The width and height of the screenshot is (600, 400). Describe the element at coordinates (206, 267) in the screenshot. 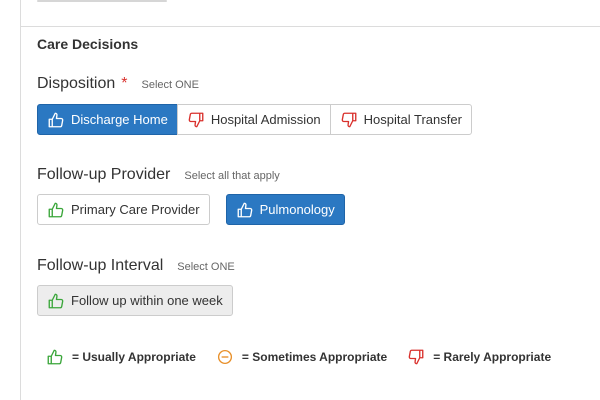

I see `followup-interval-hint: Select ONE` at that location.